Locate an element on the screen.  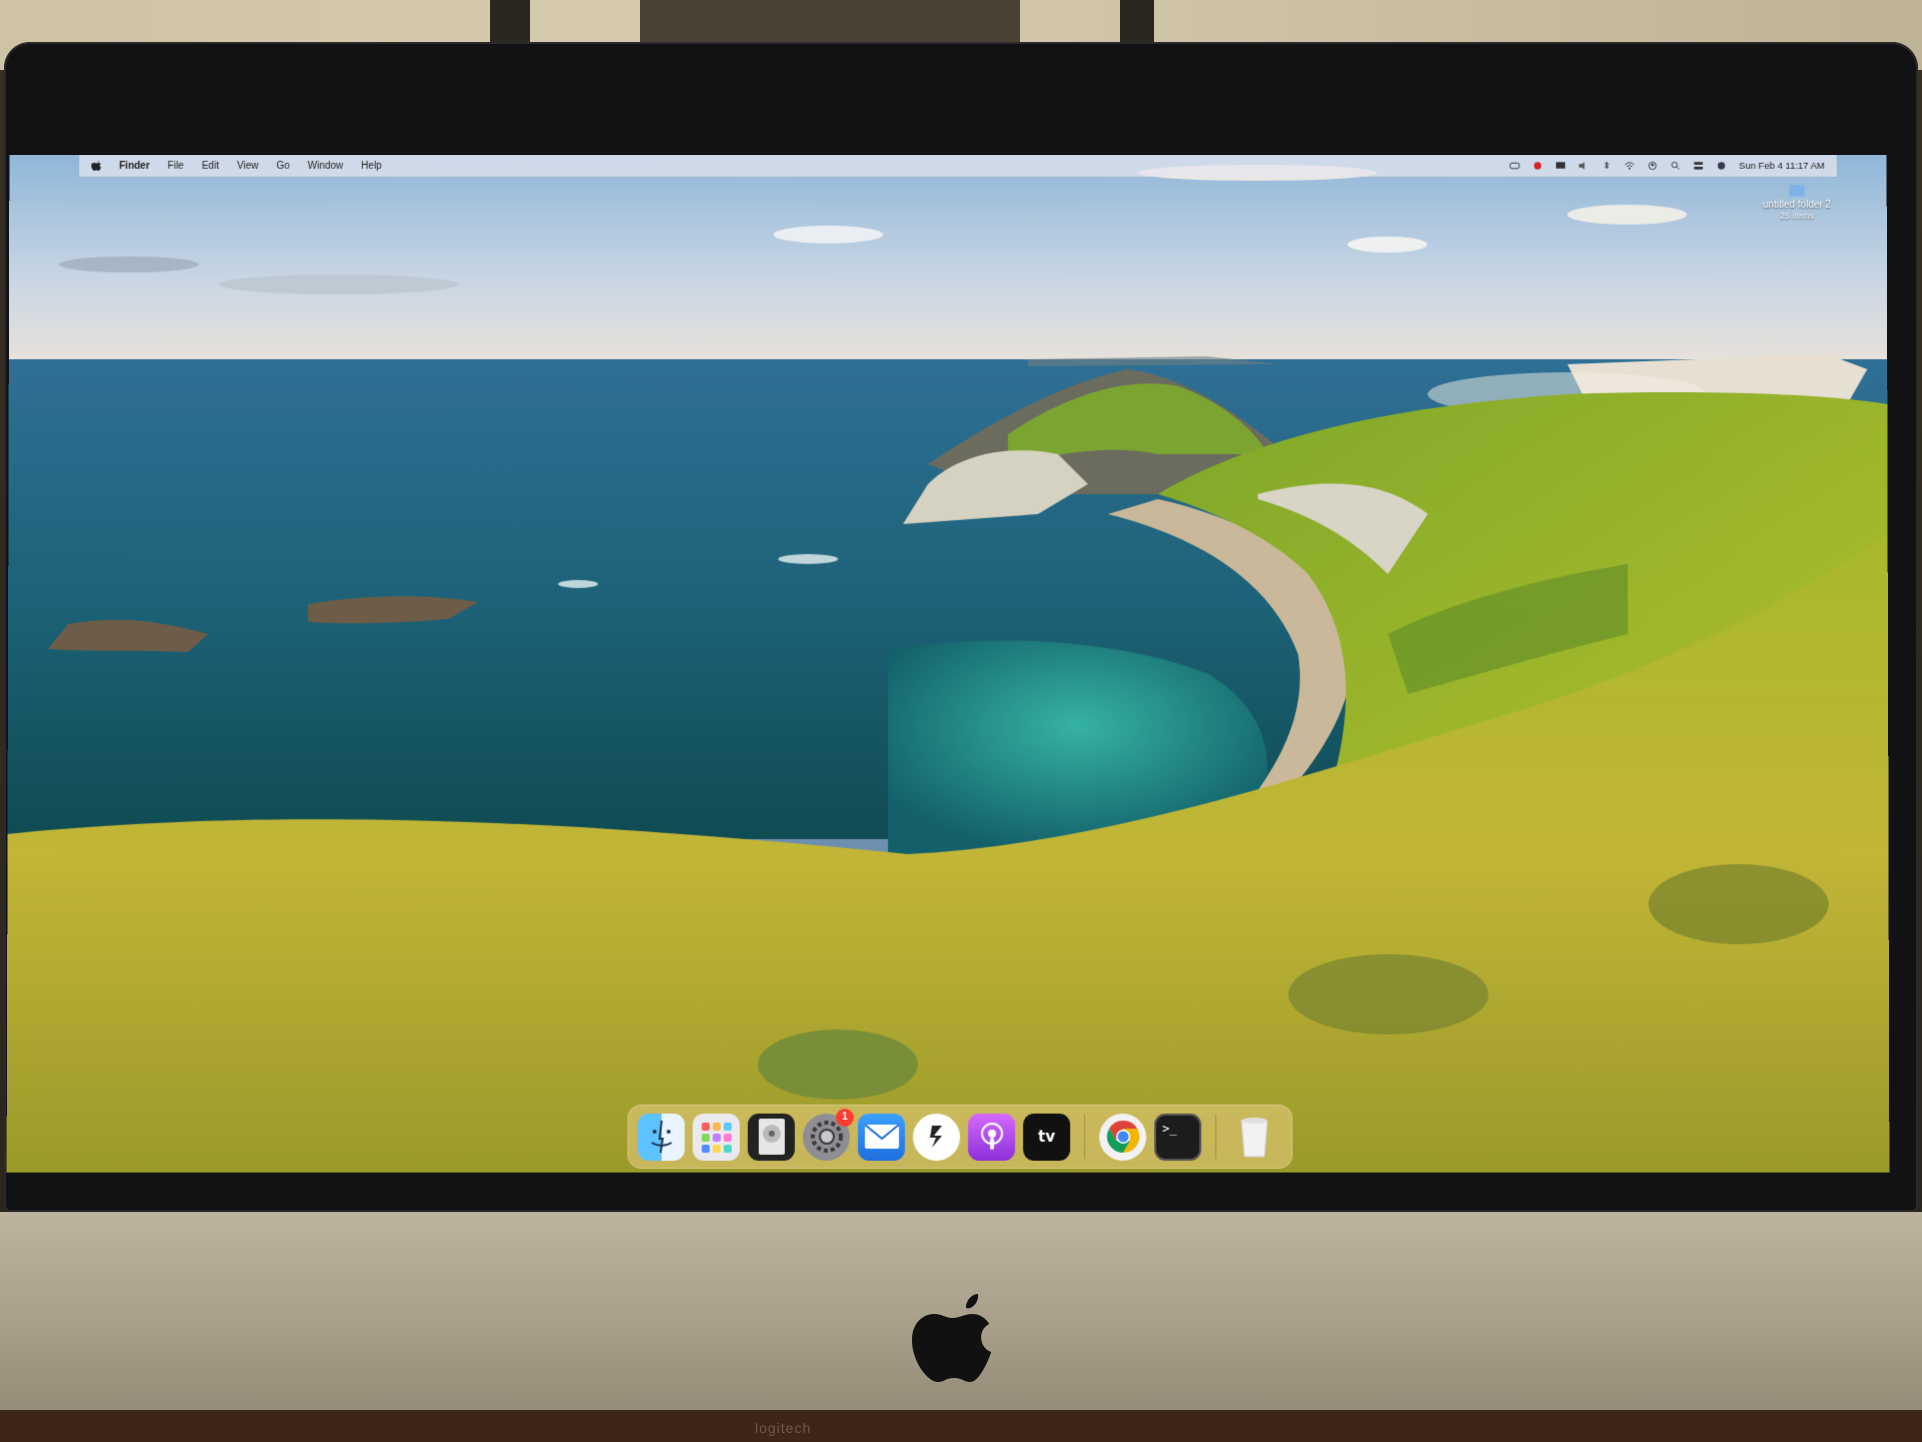
menu-bar: Finder File Edit View Go Window Help Sun is located at coordinates (958, 165).